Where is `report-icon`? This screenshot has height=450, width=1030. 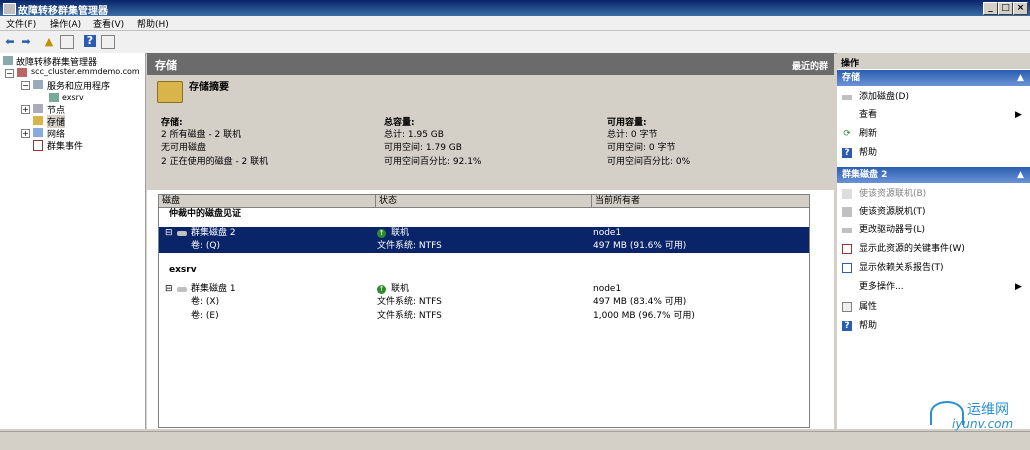
report-icon is located at coordinates (847, 268).